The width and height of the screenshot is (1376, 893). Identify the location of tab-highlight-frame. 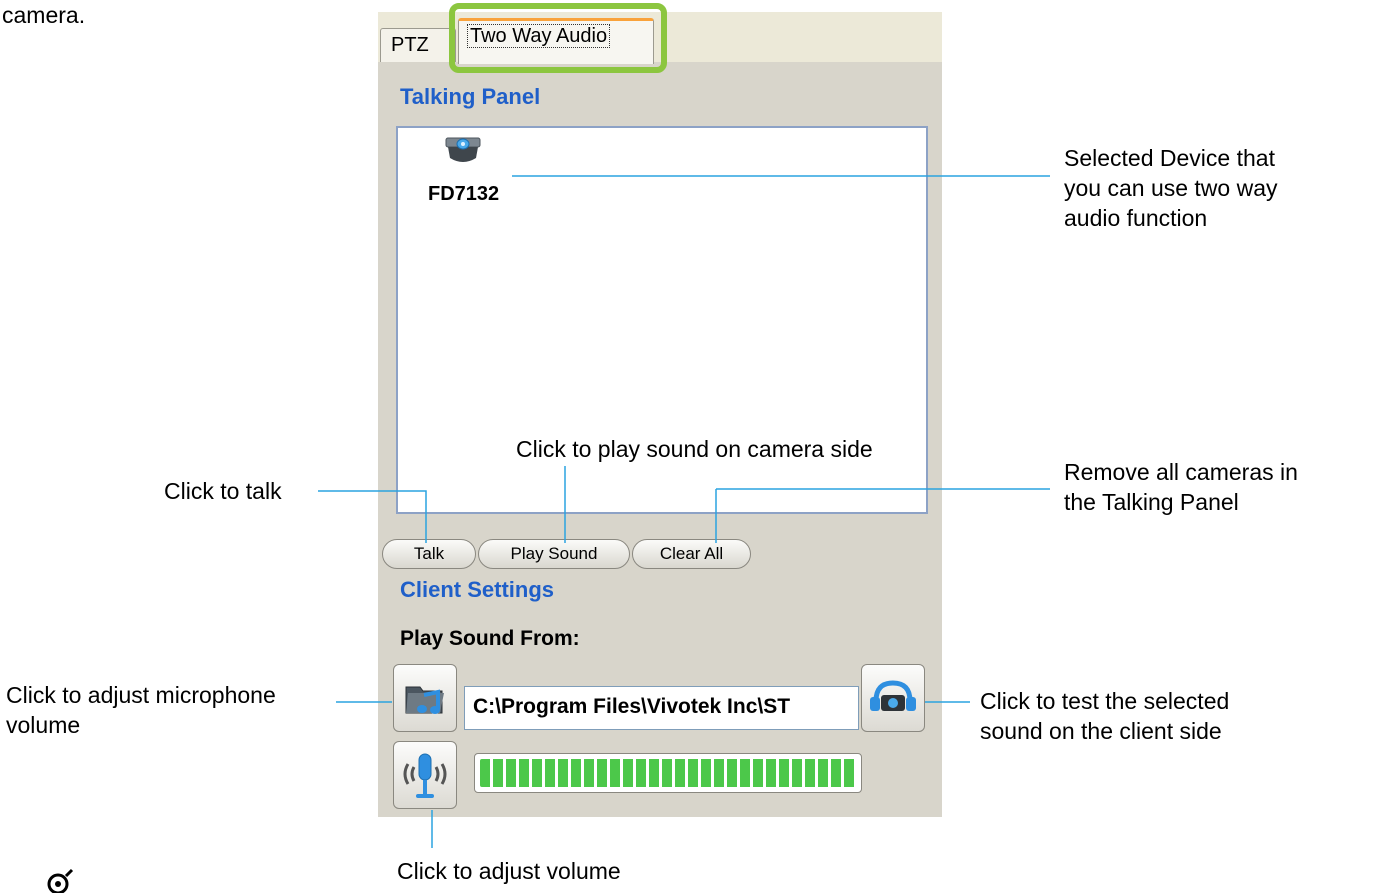
(558, 38).